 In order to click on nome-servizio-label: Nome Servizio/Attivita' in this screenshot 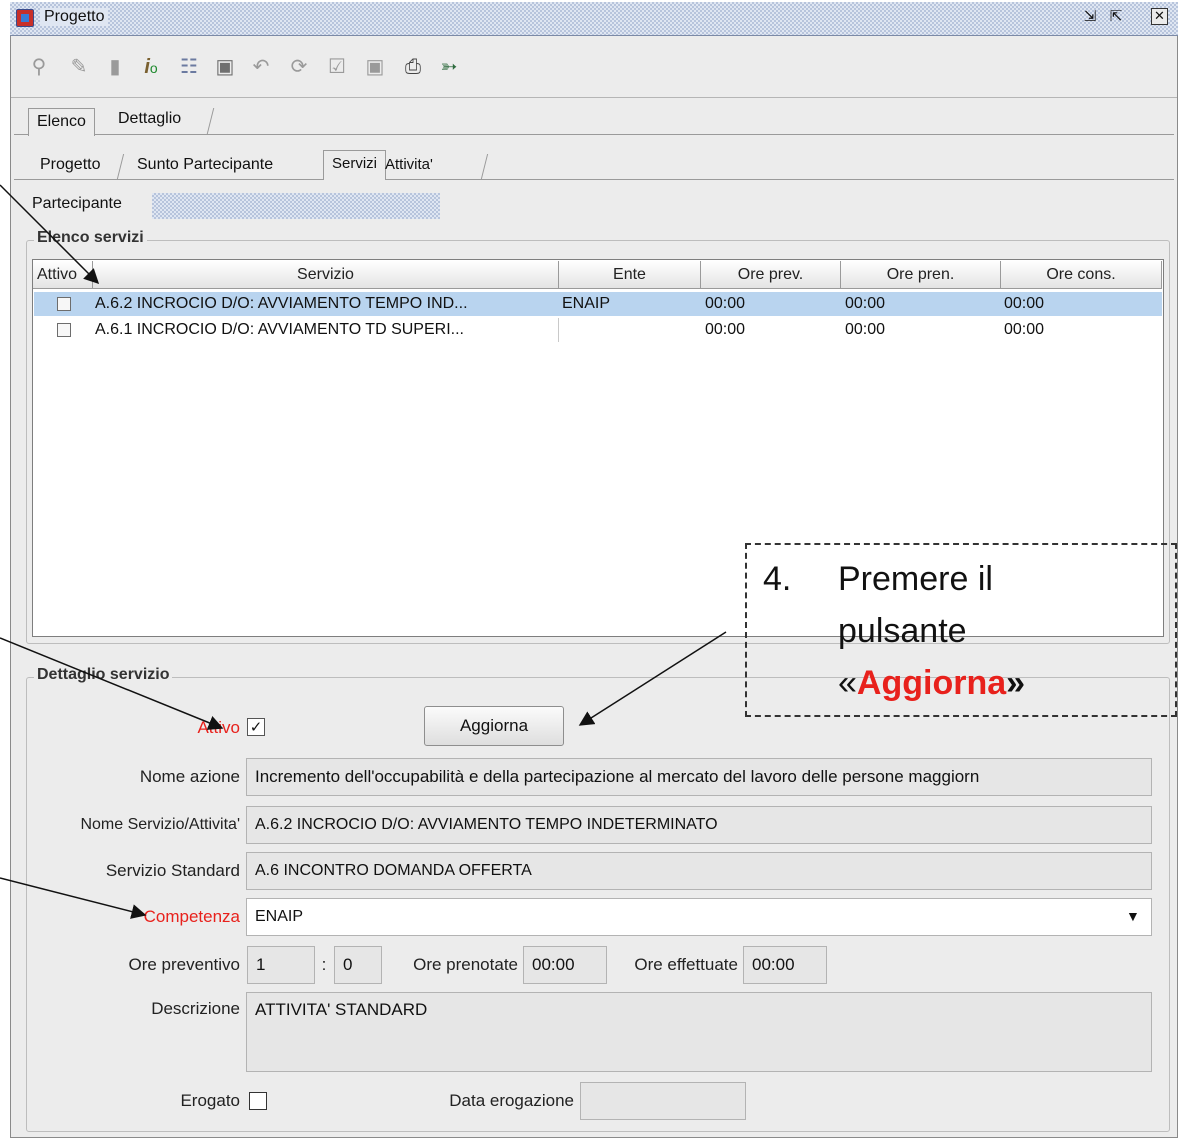, I will do `click(160, 824)`.